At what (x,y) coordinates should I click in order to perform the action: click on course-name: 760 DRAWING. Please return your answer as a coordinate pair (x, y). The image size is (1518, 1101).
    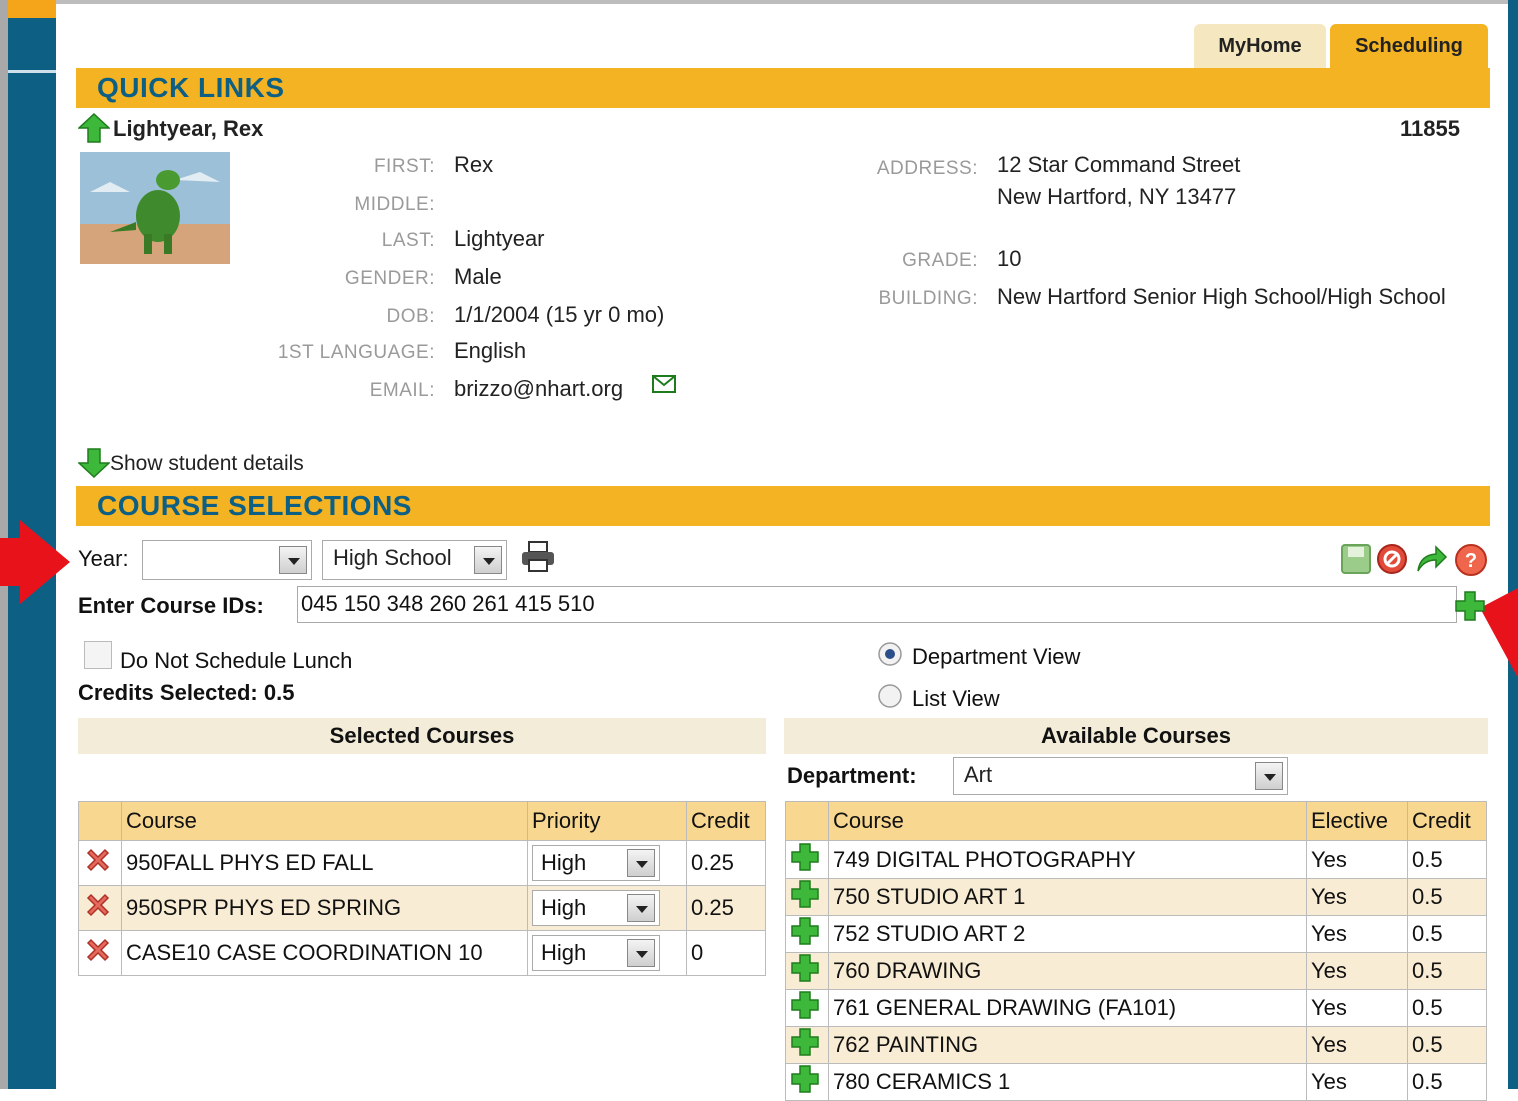
    Looking at the image, I should click on (1067, 971).